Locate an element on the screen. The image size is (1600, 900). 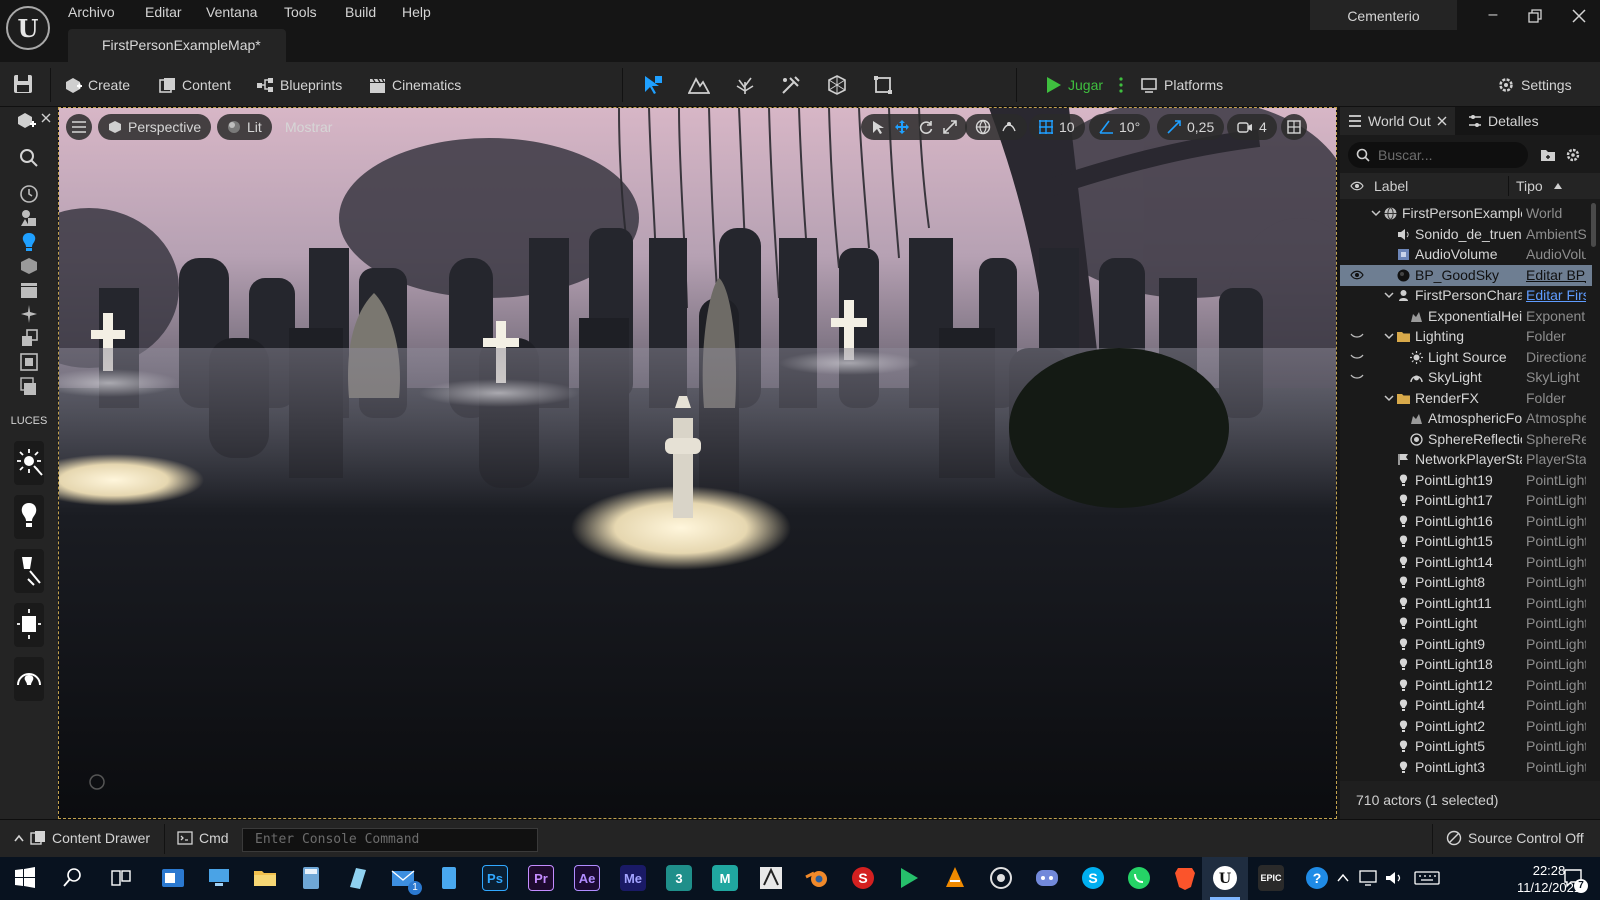
rotate-tool-icon is located at coordinates (926, 127).